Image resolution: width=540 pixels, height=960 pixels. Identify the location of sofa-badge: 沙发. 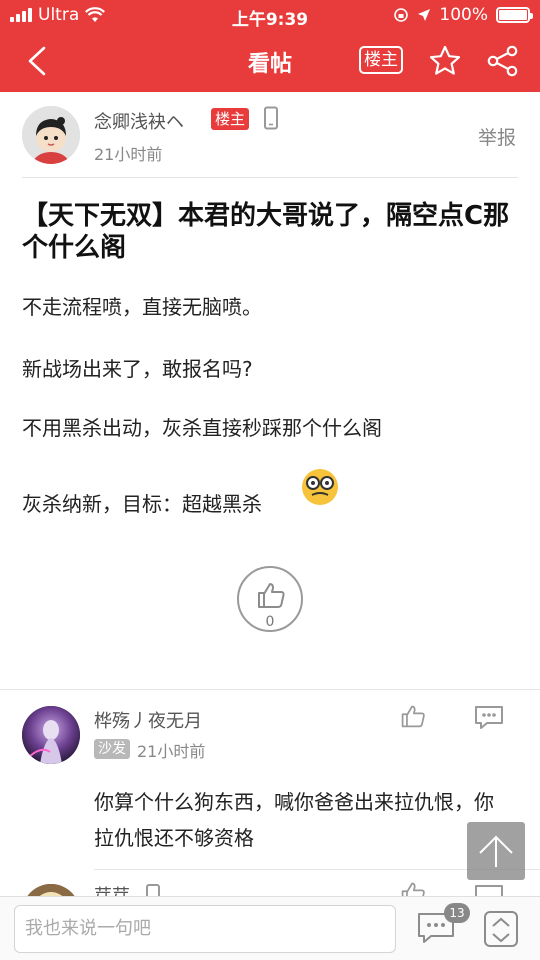
(112, 749).